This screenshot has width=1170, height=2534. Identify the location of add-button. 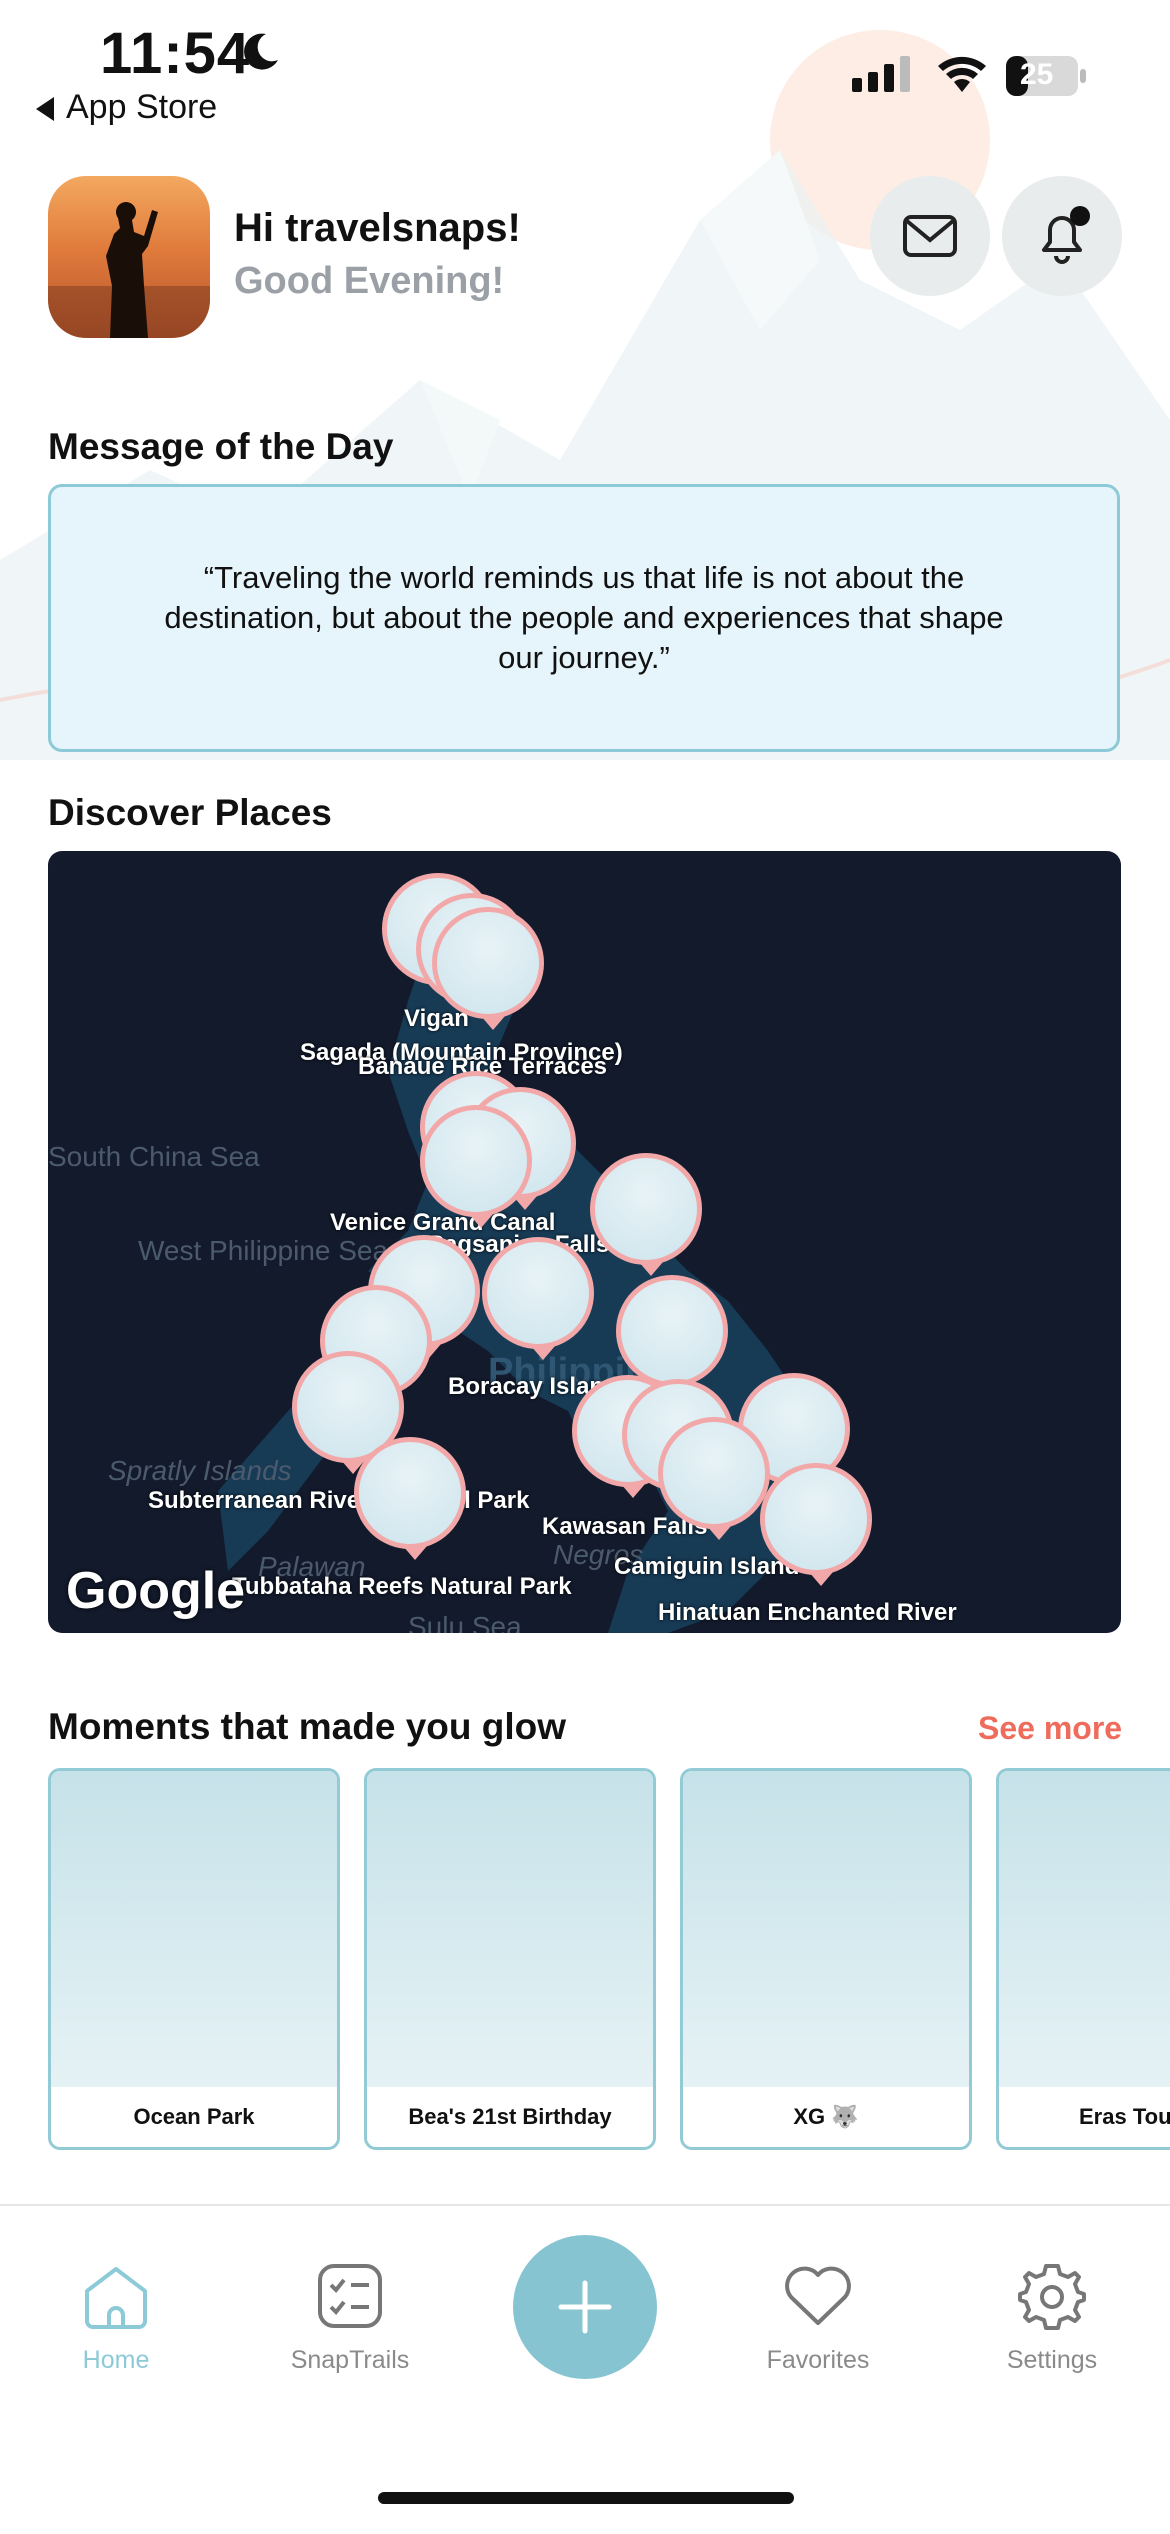
(585, 2307).